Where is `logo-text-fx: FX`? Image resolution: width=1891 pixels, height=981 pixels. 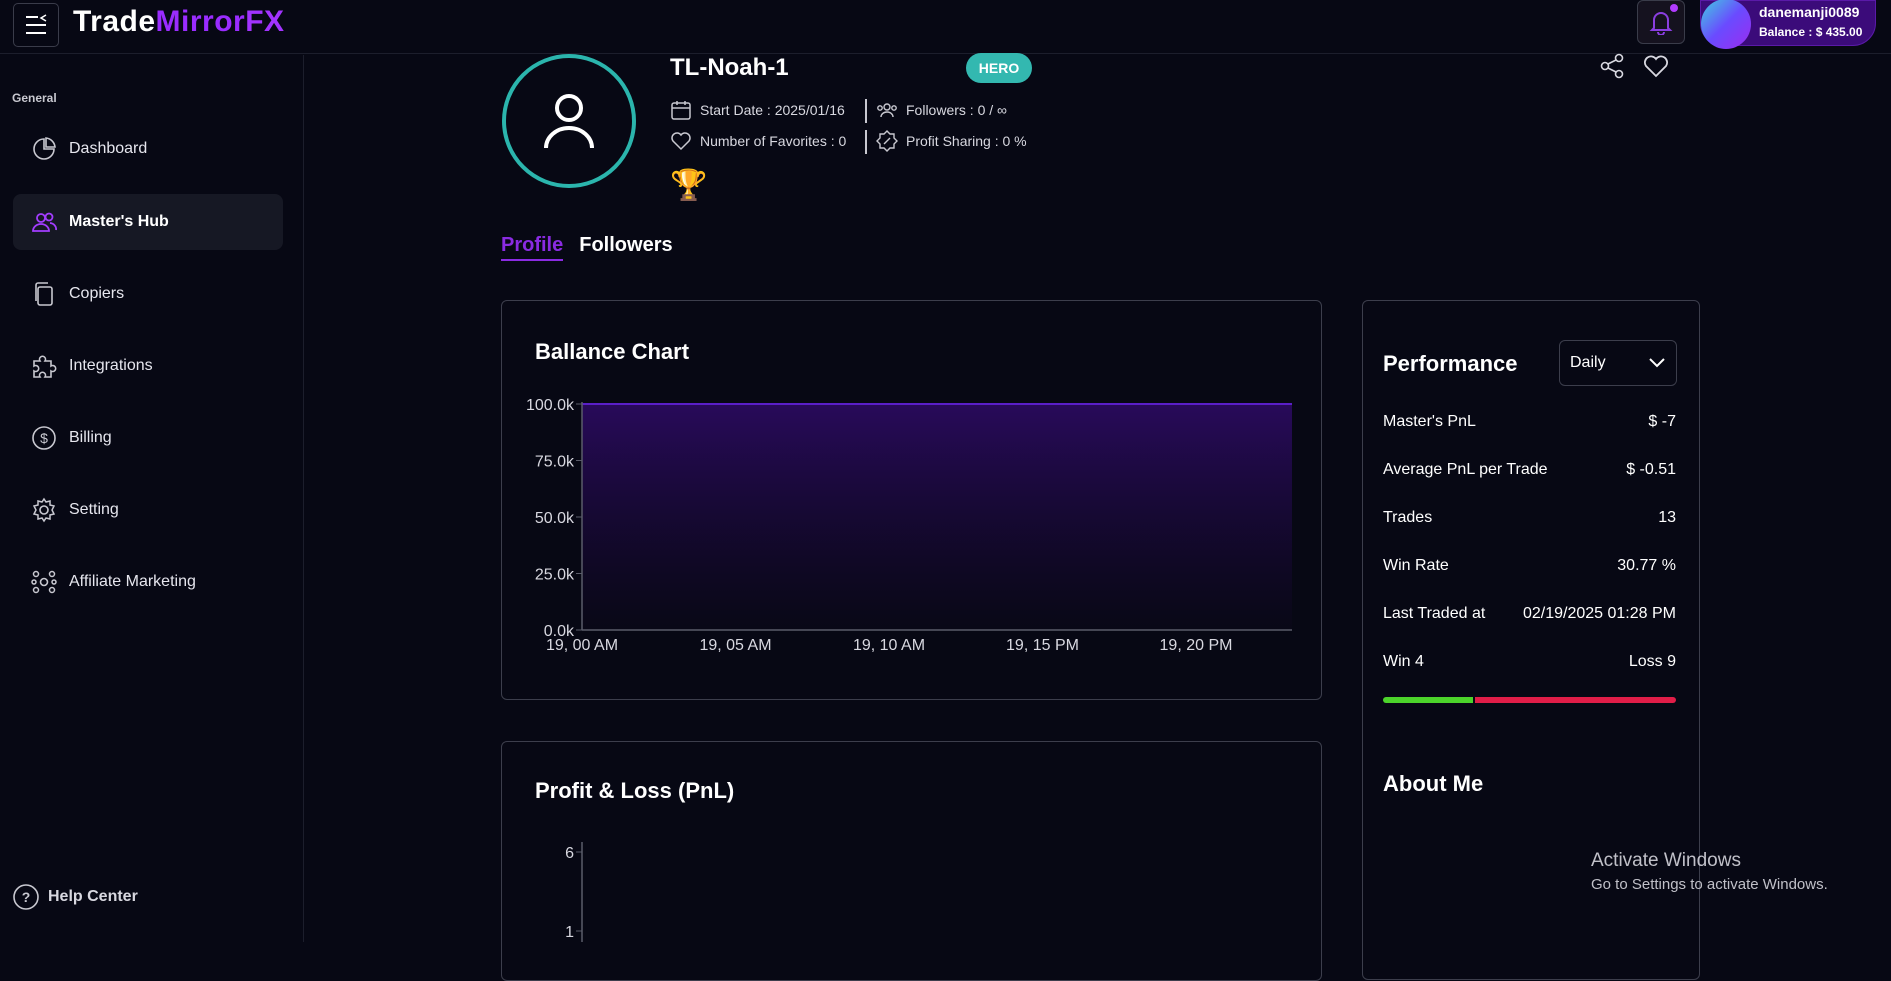 logo-text-fx: FX is located at coordinates (265, 21).